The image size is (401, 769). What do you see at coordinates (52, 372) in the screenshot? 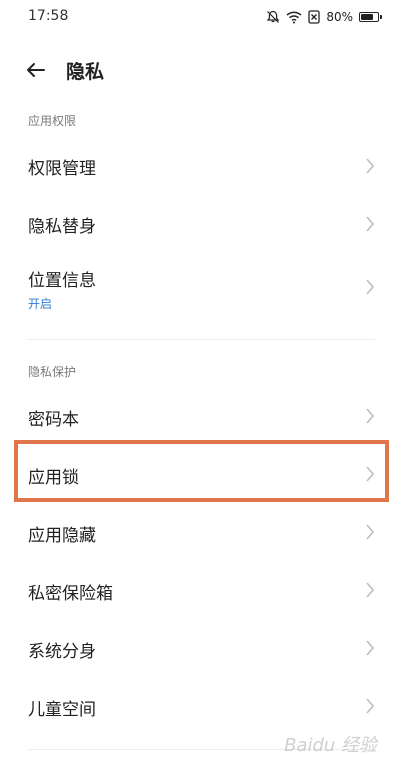
I see `section-header-privacy-protection: 隐私保护` at bounding box center [52, 372].